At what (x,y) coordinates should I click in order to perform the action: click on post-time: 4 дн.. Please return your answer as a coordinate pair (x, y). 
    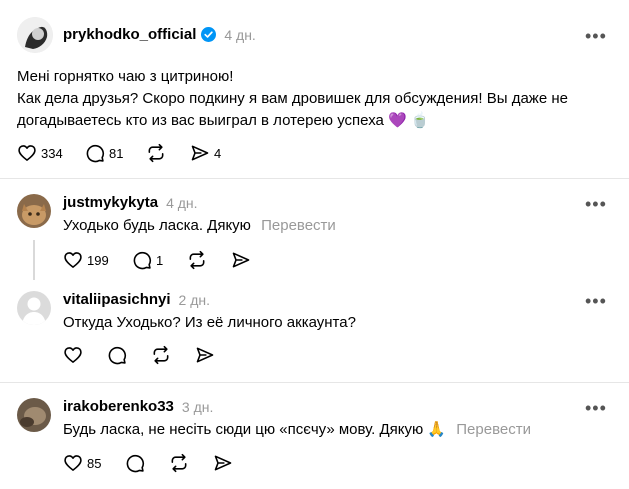
    Looking at the image, I should click on (240, 34).